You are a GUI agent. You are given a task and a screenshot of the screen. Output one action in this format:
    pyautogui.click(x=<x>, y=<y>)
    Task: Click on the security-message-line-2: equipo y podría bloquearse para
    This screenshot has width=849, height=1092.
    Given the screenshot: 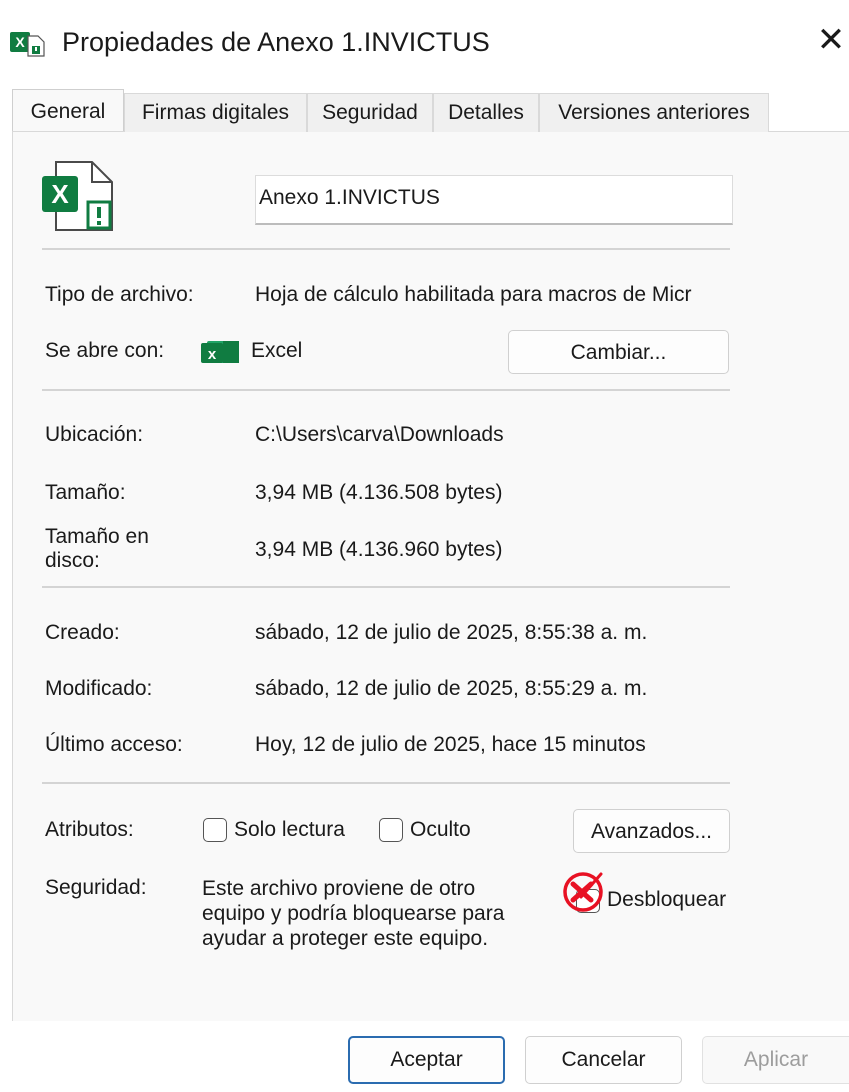 What is the action you would take?
    pyautogui.click(x=353, y=913)
    